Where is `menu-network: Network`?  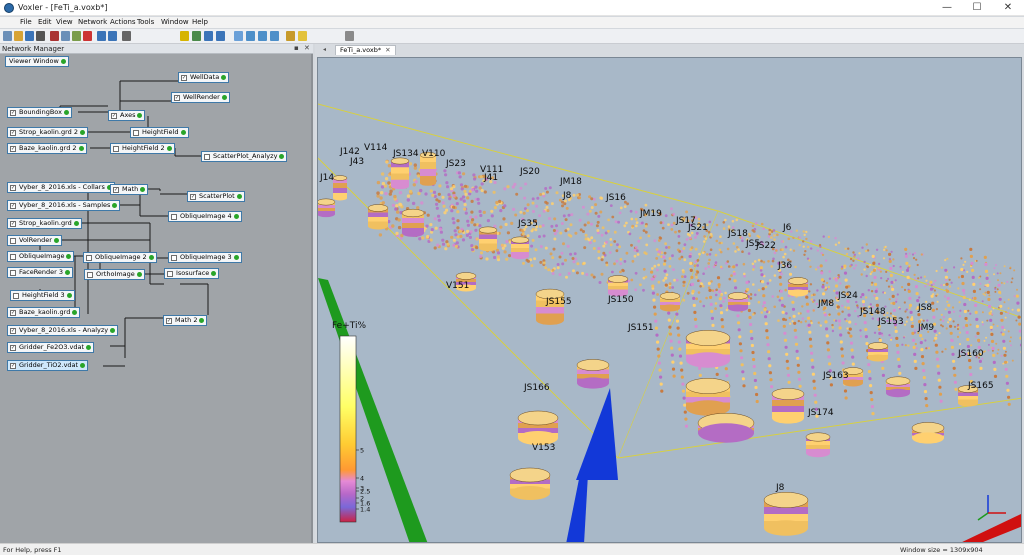
menu-network: Network is located at coordinates (92, 22).